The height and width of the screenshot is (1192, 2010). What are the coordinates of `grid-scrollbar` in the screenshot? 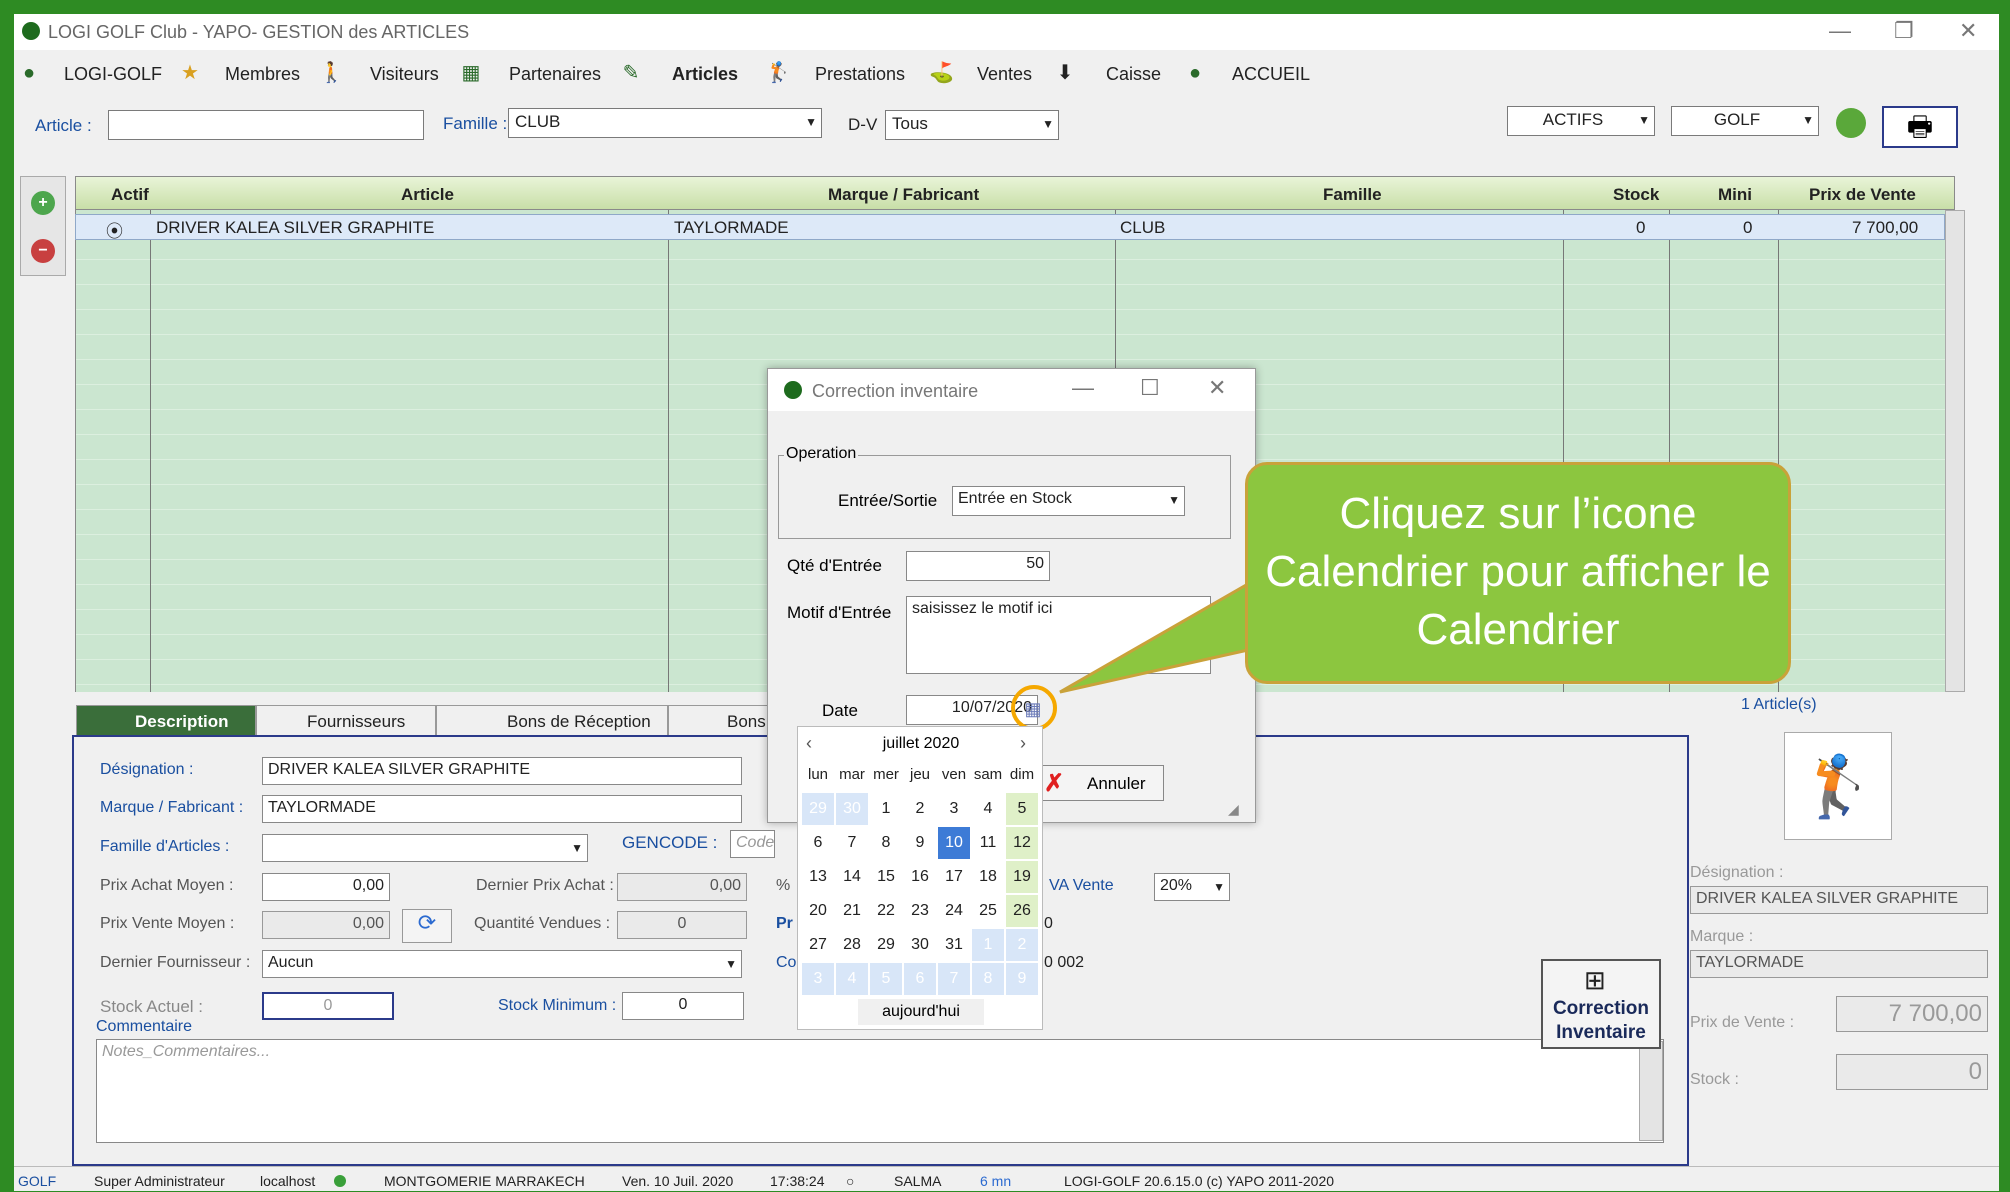 It's located at (1955, 451).